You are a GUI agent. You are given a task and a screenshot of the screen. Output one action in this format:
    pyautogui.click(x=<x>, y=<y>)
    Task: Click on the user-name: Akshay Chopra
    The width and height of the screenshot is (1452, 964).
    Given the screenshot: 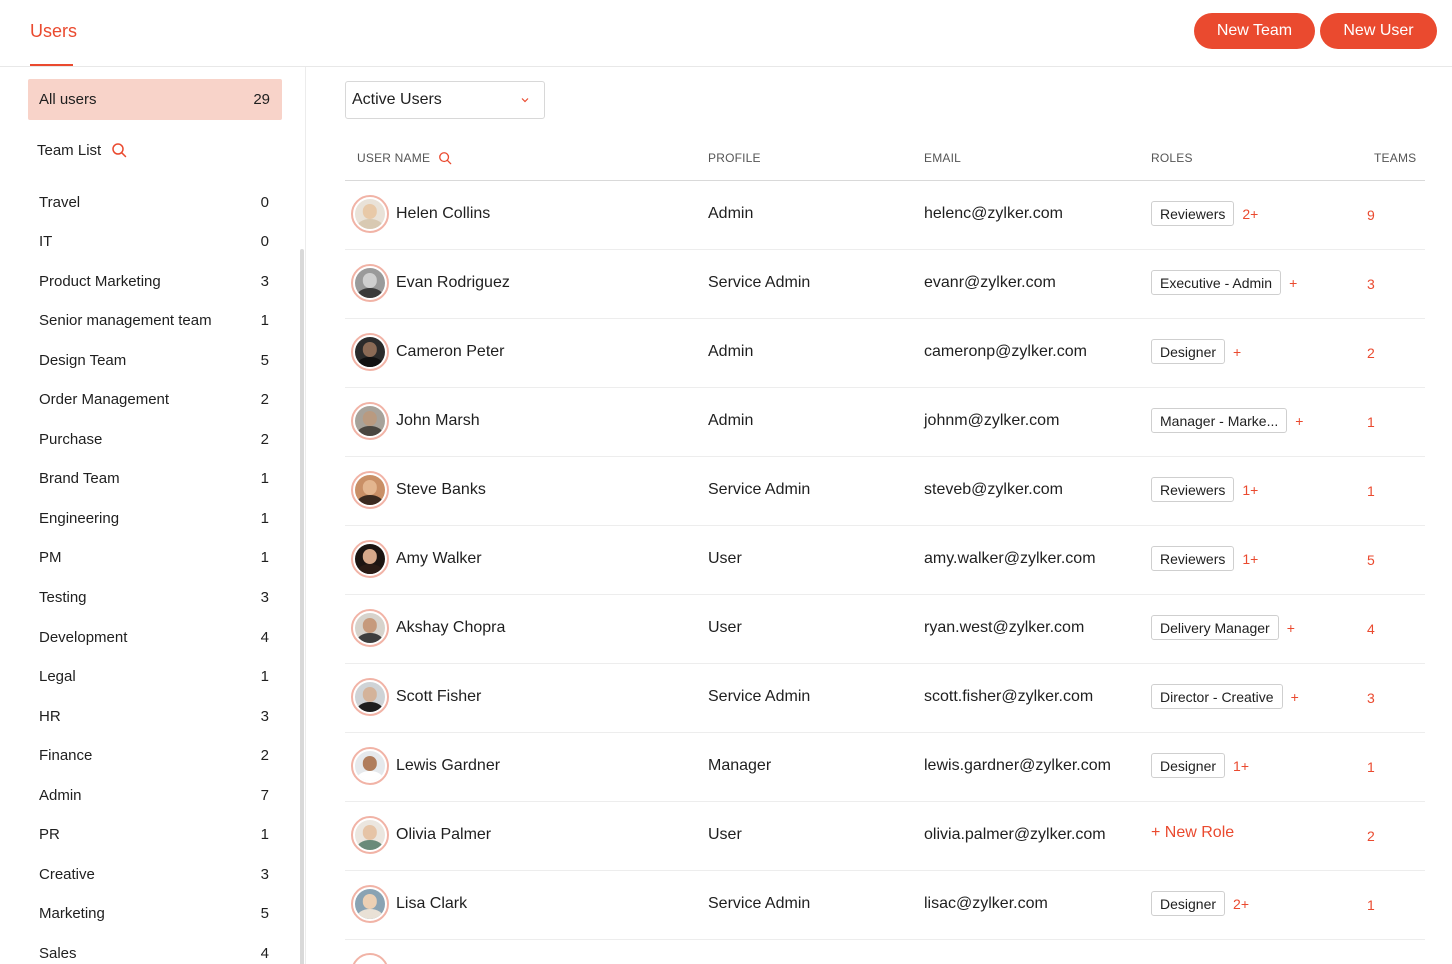 What is the action you would take?
    pyautogui.click(x=451, y=627)
    